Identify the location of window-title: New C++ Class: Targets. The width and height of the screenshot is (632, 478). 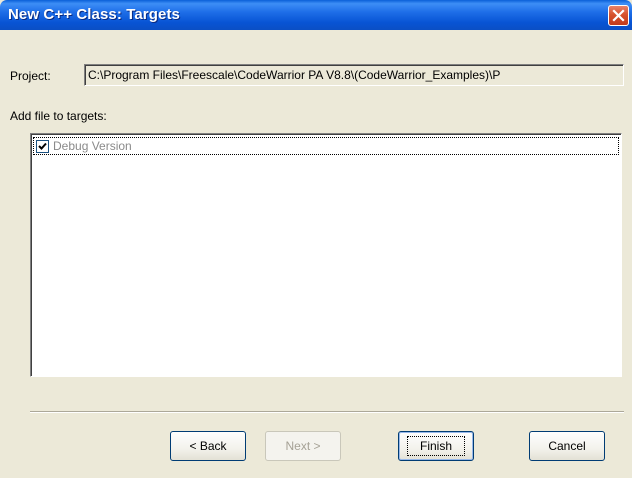
(94, 14).